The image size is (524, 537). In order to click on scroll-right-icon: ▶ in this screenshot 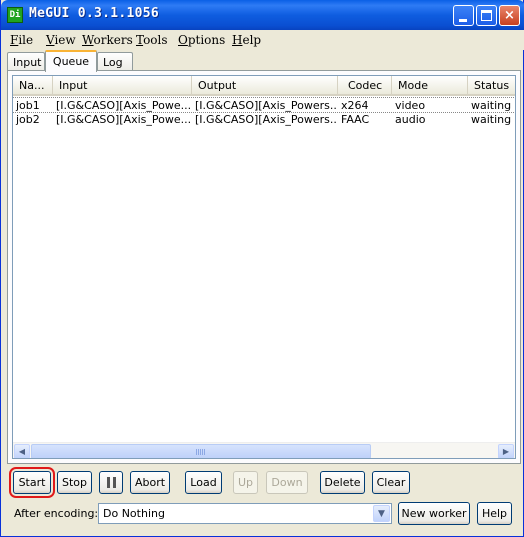, I will do `click(506, 451)`.